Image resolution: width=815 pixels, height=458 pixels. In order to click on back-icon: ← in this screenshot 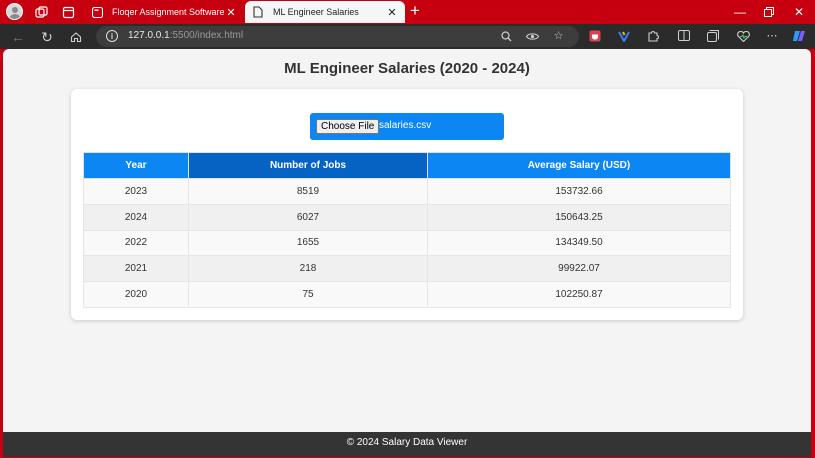, I will do `click(18, 37)`.